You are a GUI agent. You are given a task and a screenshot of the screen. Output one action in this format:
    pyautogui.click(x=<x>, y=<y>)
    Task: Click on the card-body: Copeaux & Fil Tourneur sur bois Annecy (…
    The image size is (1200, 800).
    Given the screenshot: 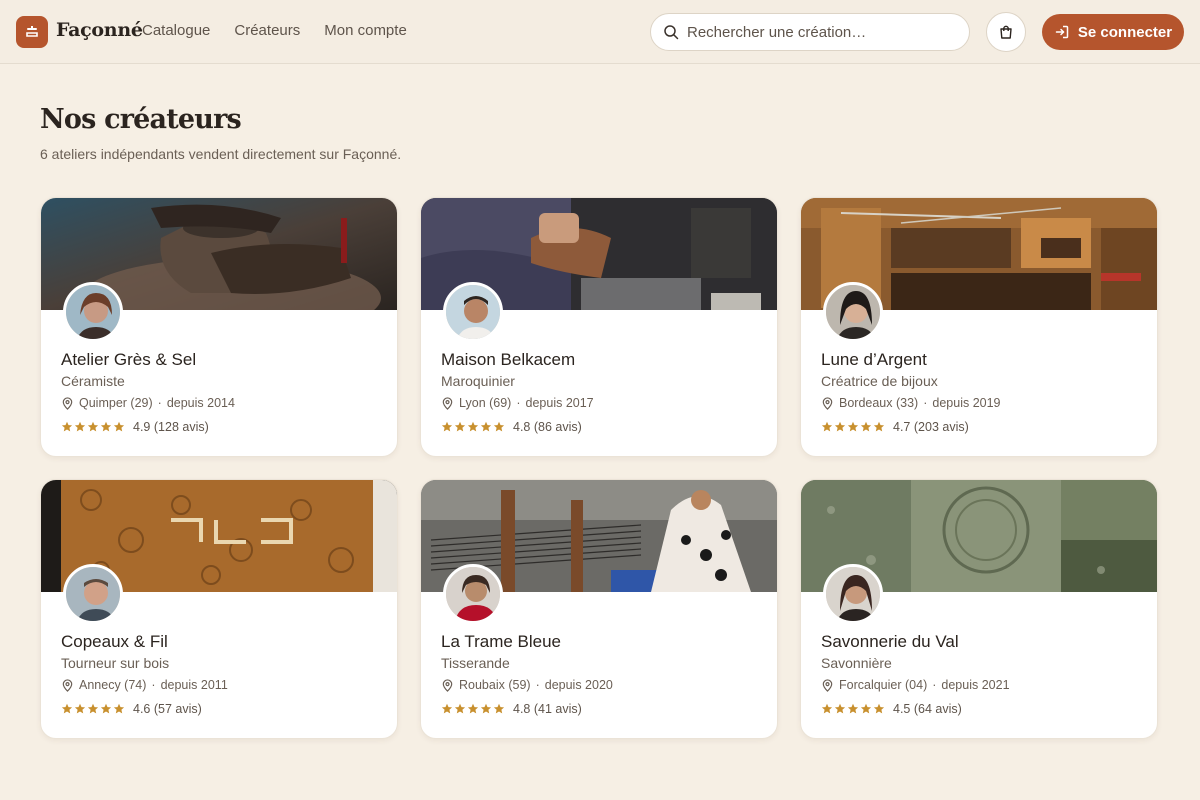 What is the action you would take?
    pyautogui.click(x=219, y=665)
    